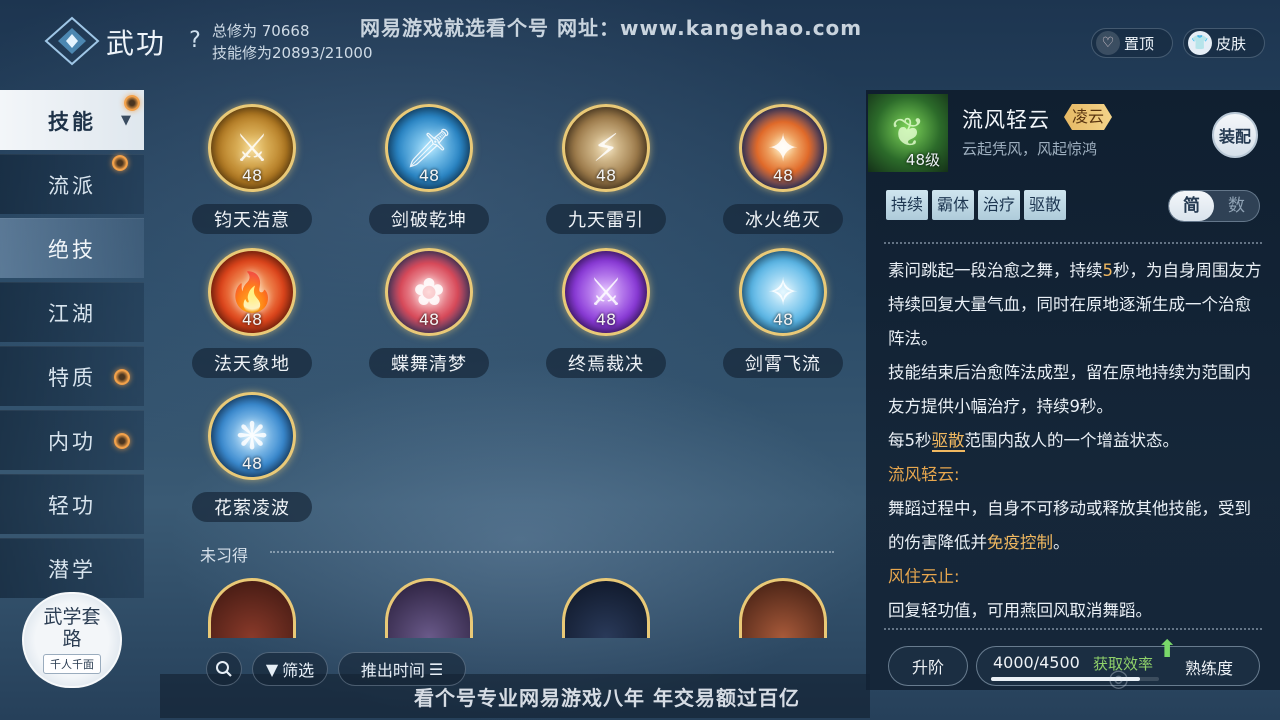  What do you see at coordinates (1045, 205) in the screenshot?
I see `skill-tag: 驱散` at bounding box center [1045, 205].